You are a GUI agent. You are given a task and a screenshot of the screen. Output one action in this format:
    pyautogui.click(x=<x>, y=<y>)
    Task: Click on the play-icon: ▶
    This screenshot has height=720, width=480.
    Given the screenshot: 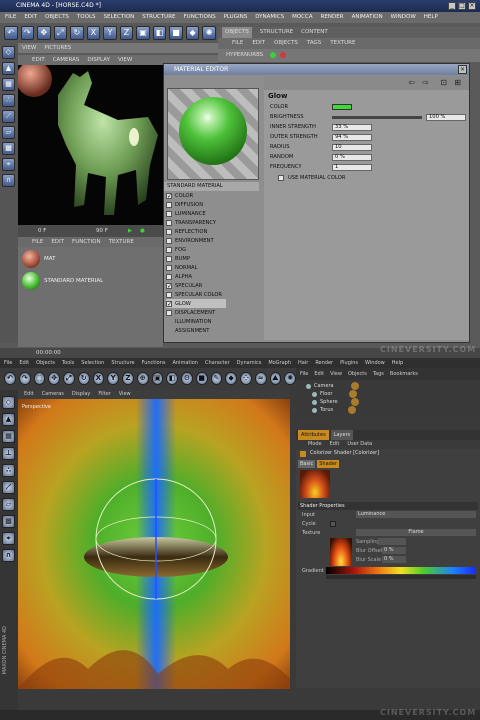 What is the action you would take?
    pyautogui.click(x=130, y=231)
    